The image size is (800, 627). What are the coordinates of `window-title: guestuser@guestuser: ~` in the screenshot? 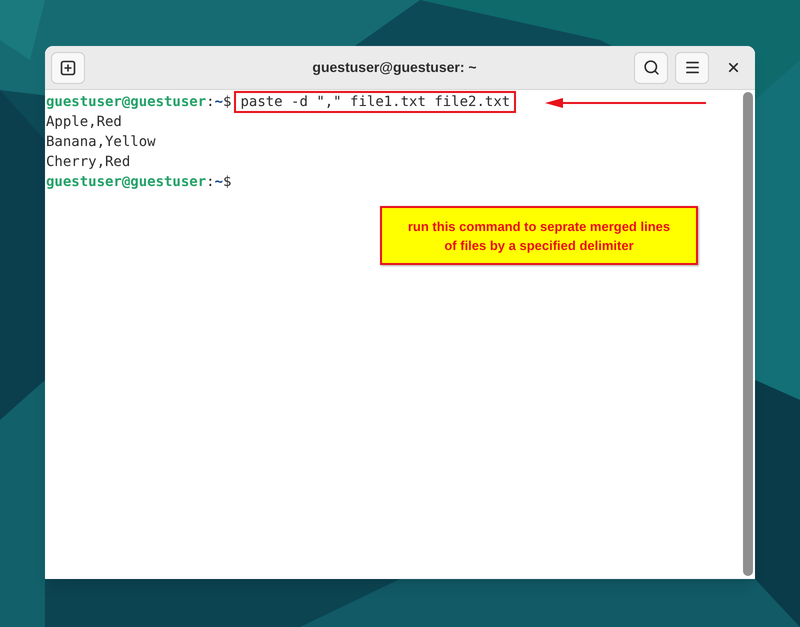 It's located at (394, 67).